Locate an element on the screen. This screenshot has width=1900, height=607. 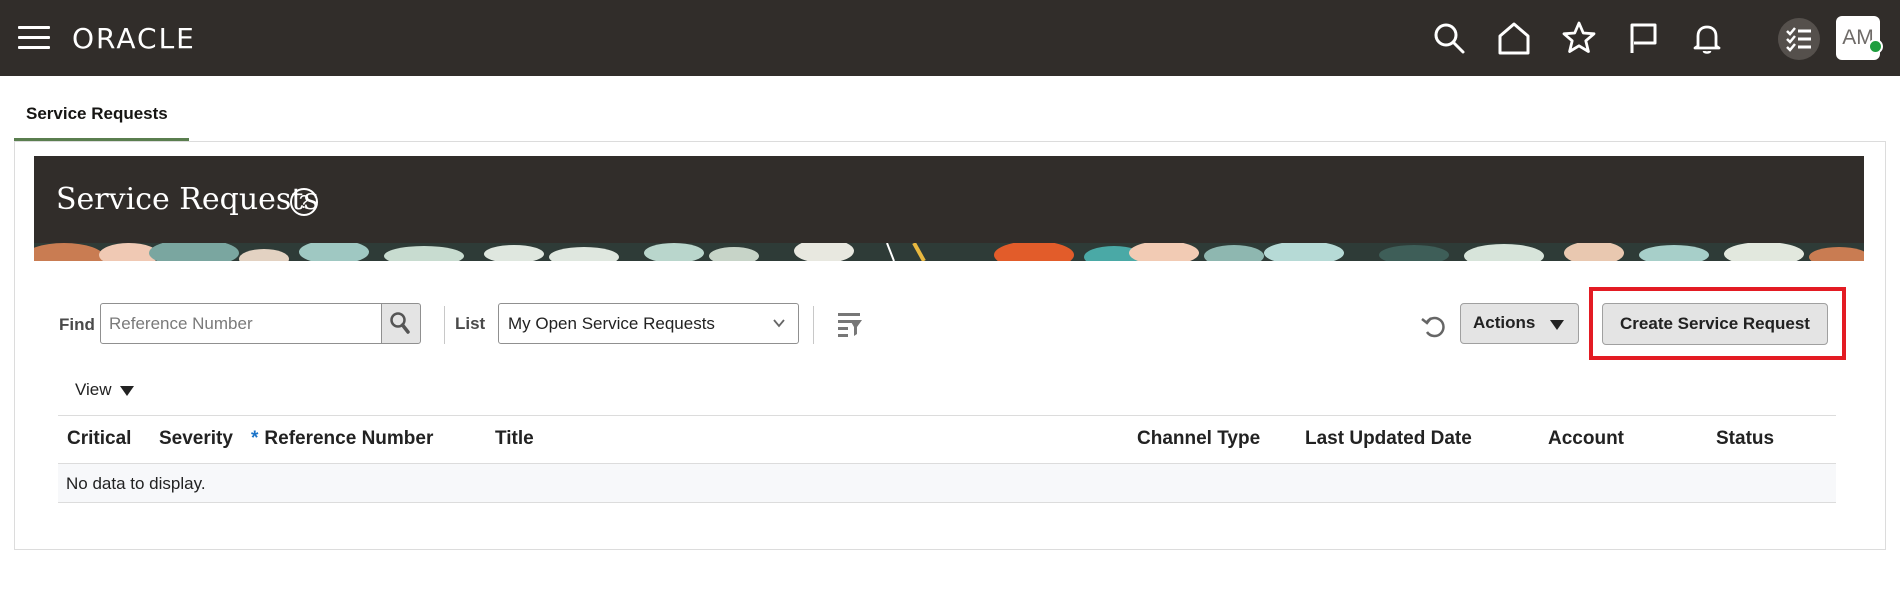
chevron-down-icon is located at coordinates (779, 323).